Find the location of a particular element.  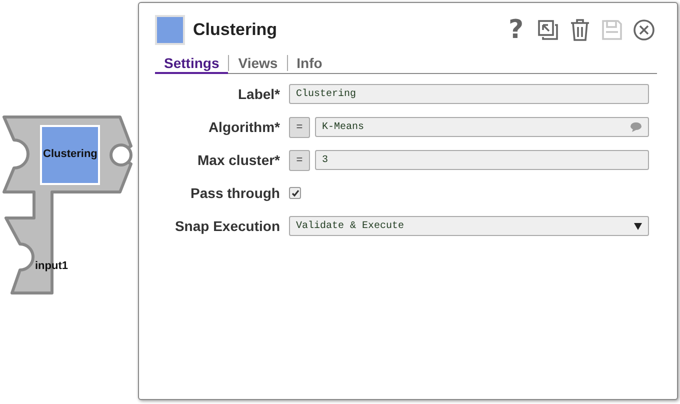

field-label: Pass through is located at coordinates (235, 193).